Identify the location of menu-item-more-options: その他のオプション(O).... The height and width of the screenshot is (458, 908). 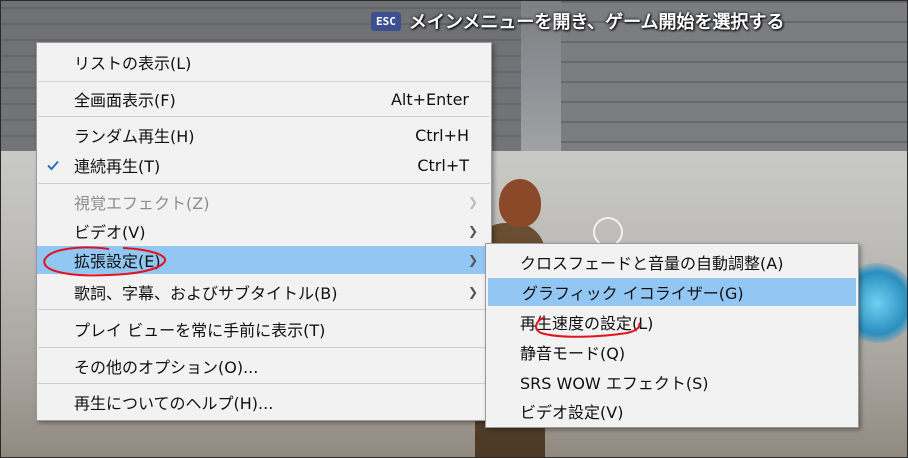
(264, 366).